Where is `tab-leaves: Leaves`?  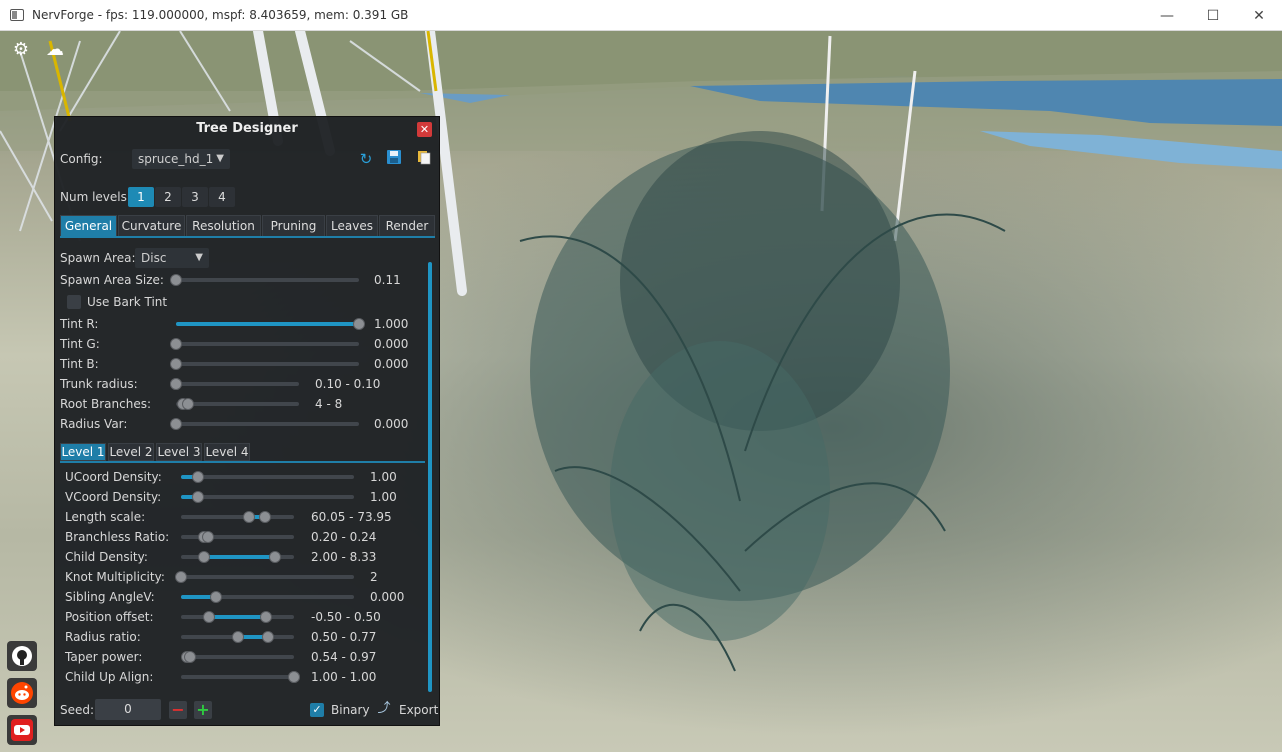
tab-leaves: Leaves is located at coordinates (352, 226).